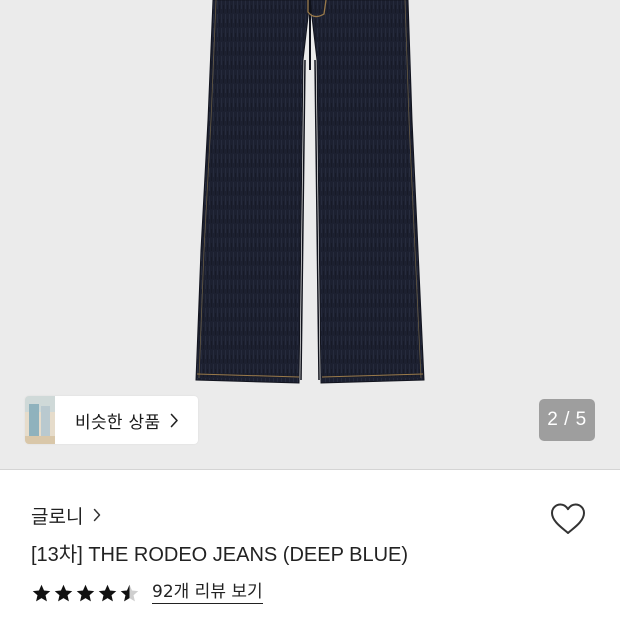 Image resolution: width=620 pixels, height=620 pixels. I want to click on brand-link: 글로니, so click(66, 515).